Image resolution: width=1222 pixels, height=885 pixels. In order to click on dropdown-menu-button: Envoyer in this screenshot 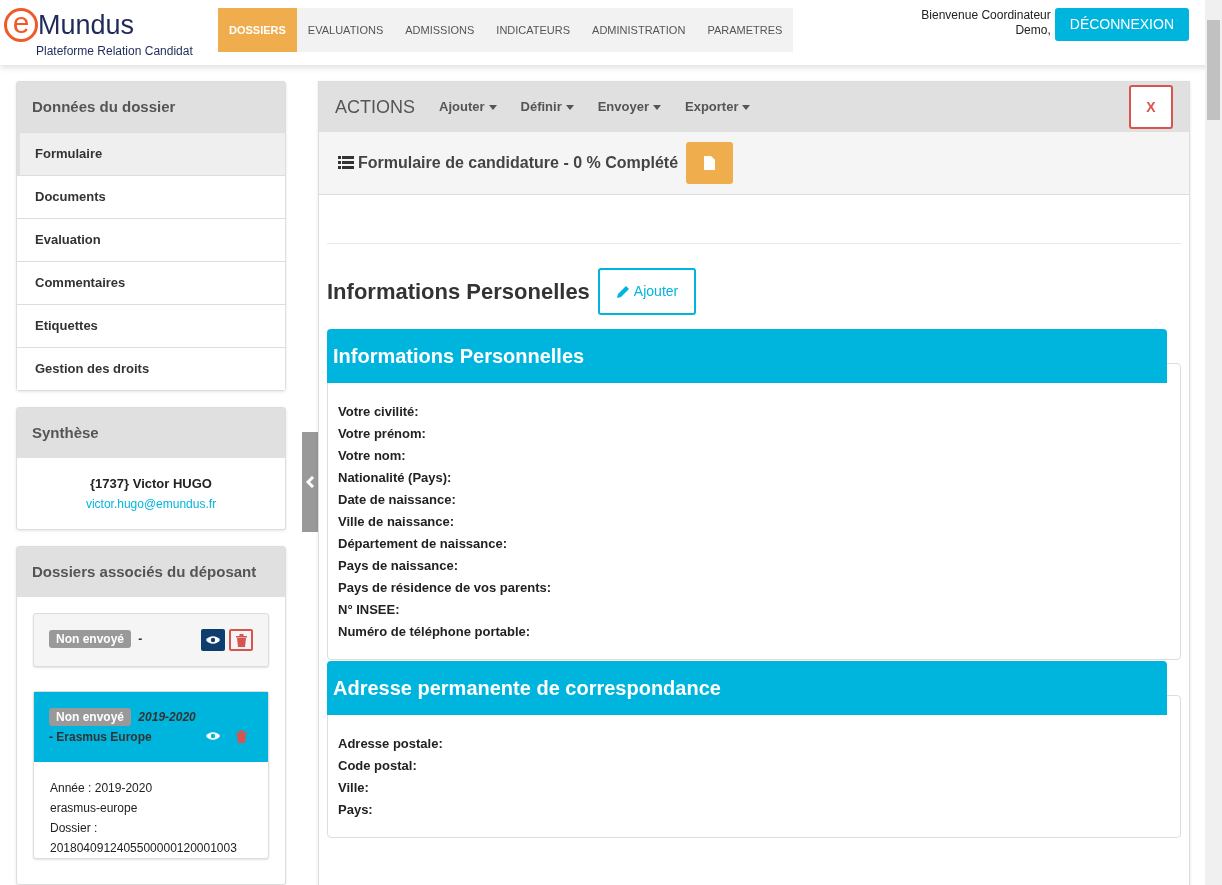, I will do `click(629, 107)`.